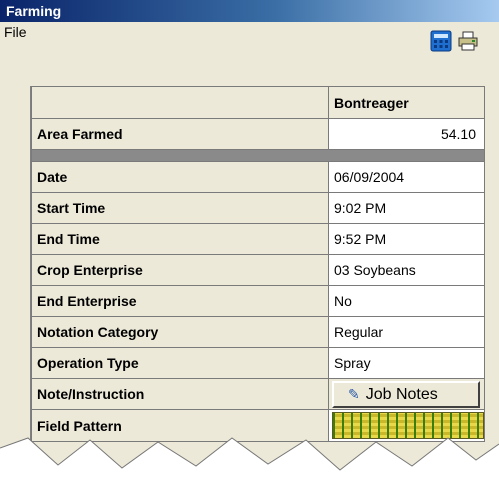 The width and height of the screenshot is (499, 488). I want to click on table-row: End Time 9:52 PM, so click(258, 239).